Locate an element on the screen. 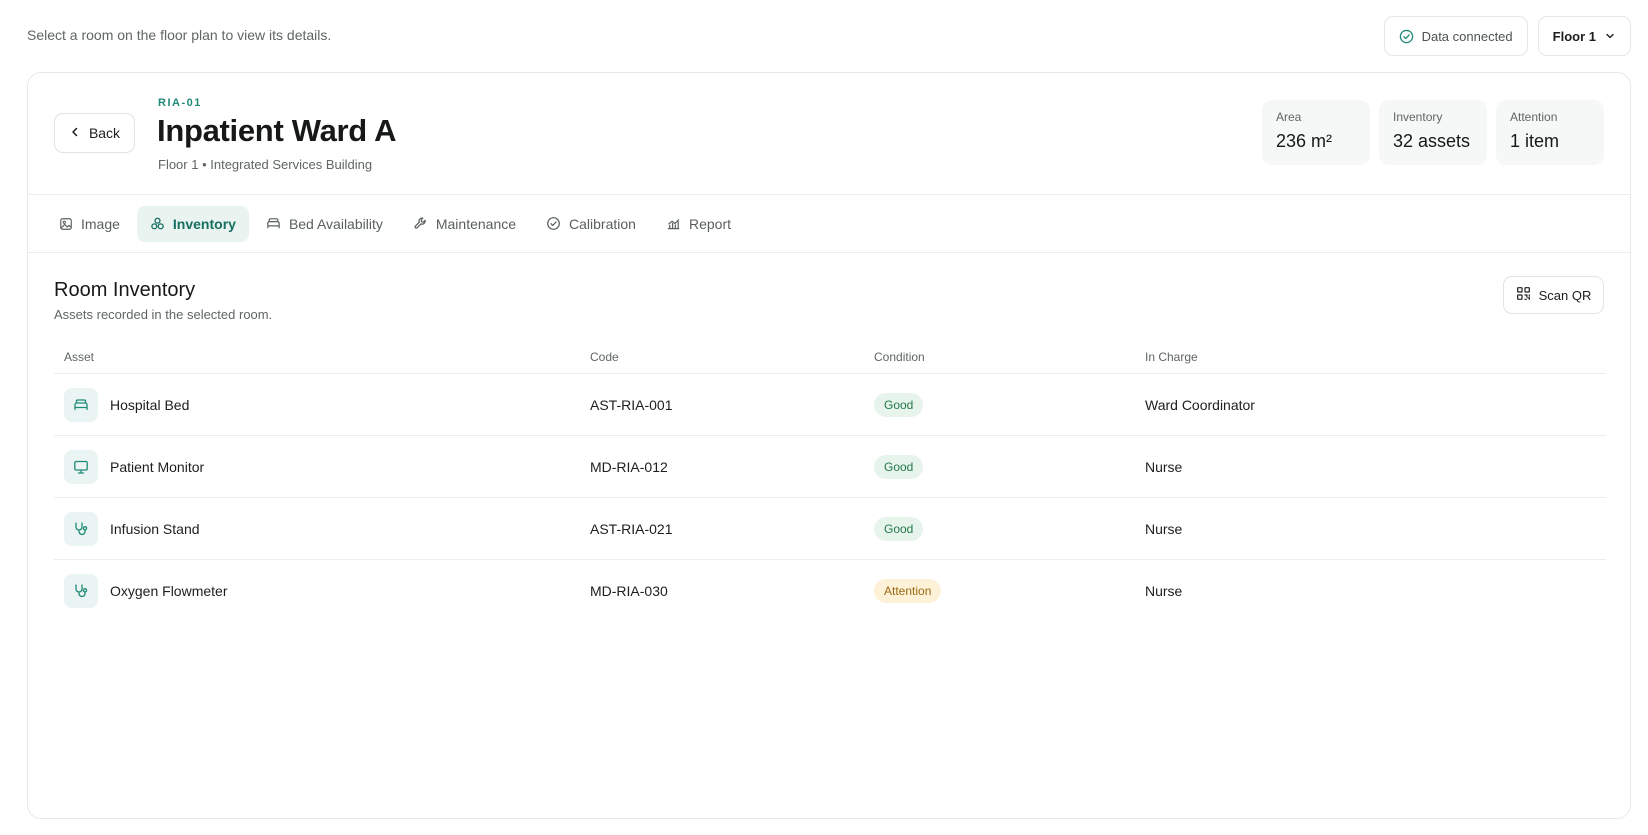  scan-qr-label: Scan QR is located at coordinates (1565, 295).